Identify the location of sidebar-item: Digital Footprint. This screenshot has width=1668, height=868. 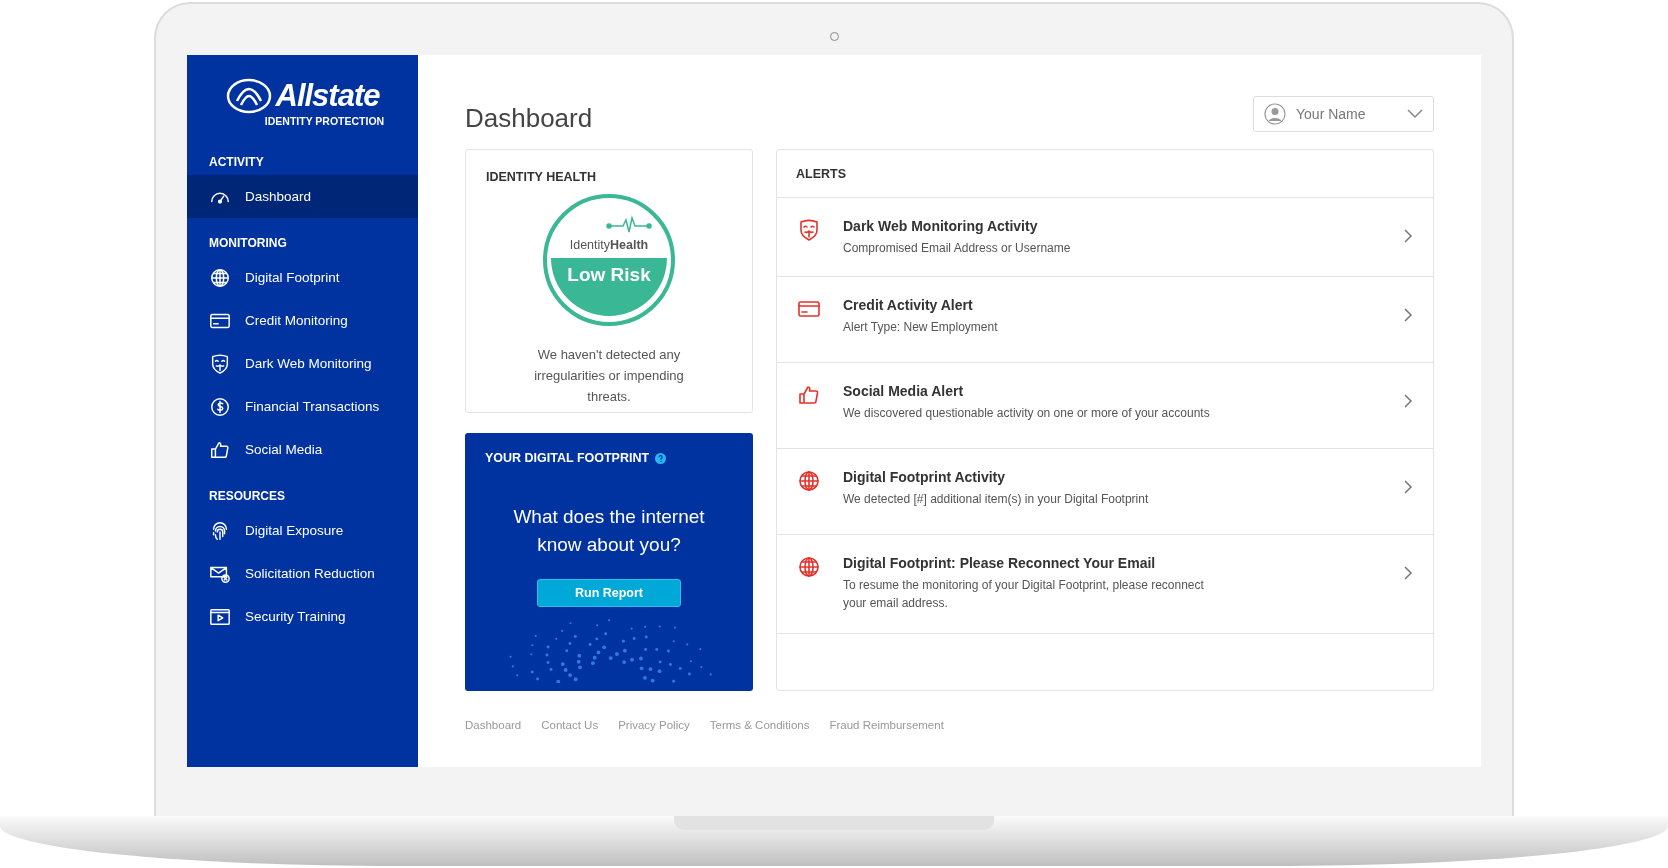
(302, 277).